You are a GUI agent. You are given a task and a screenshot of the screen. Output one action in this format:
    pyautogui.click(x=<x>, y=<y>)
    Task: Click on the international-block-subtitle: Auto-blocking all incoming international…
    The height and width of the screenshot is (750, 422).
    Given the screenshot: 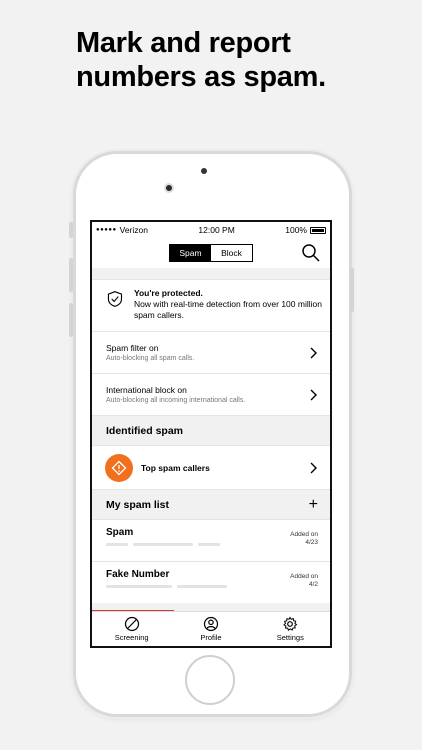 What is the action you would take?
    pyautogui.click(x=176, y=400)
    